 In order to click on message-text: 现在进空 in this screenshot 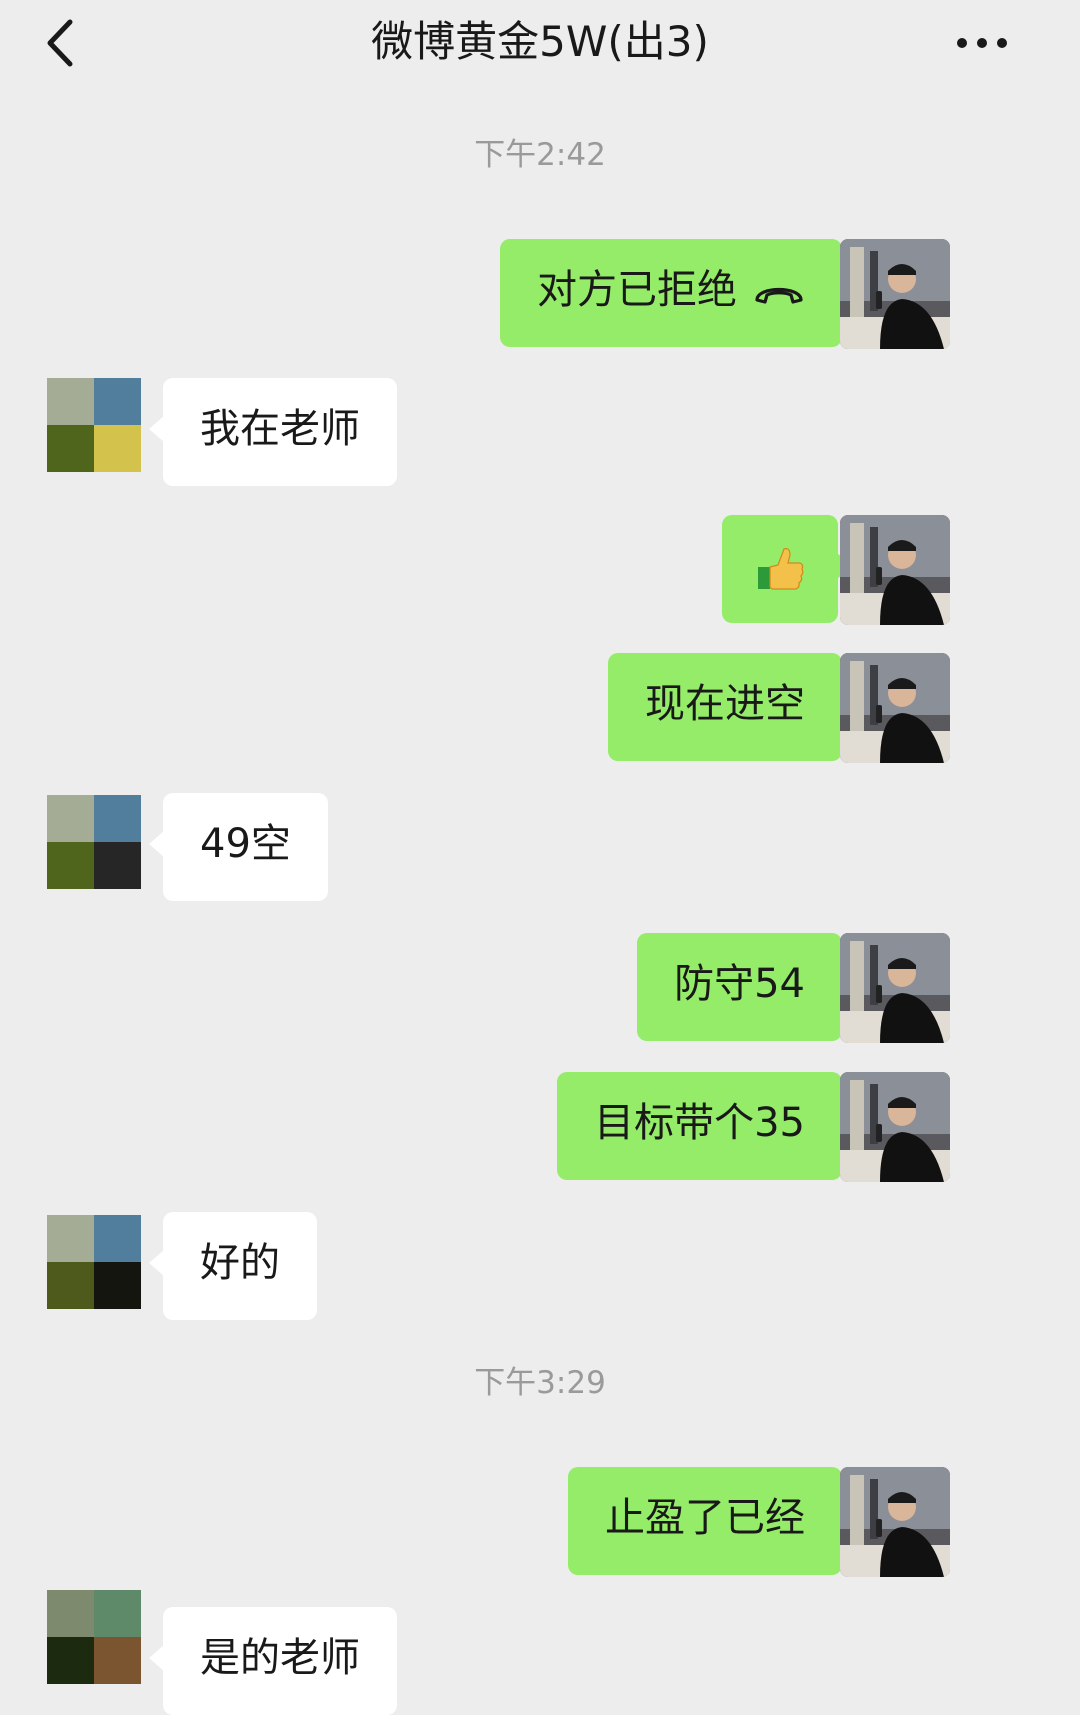, I will do `click(725, 704)`.